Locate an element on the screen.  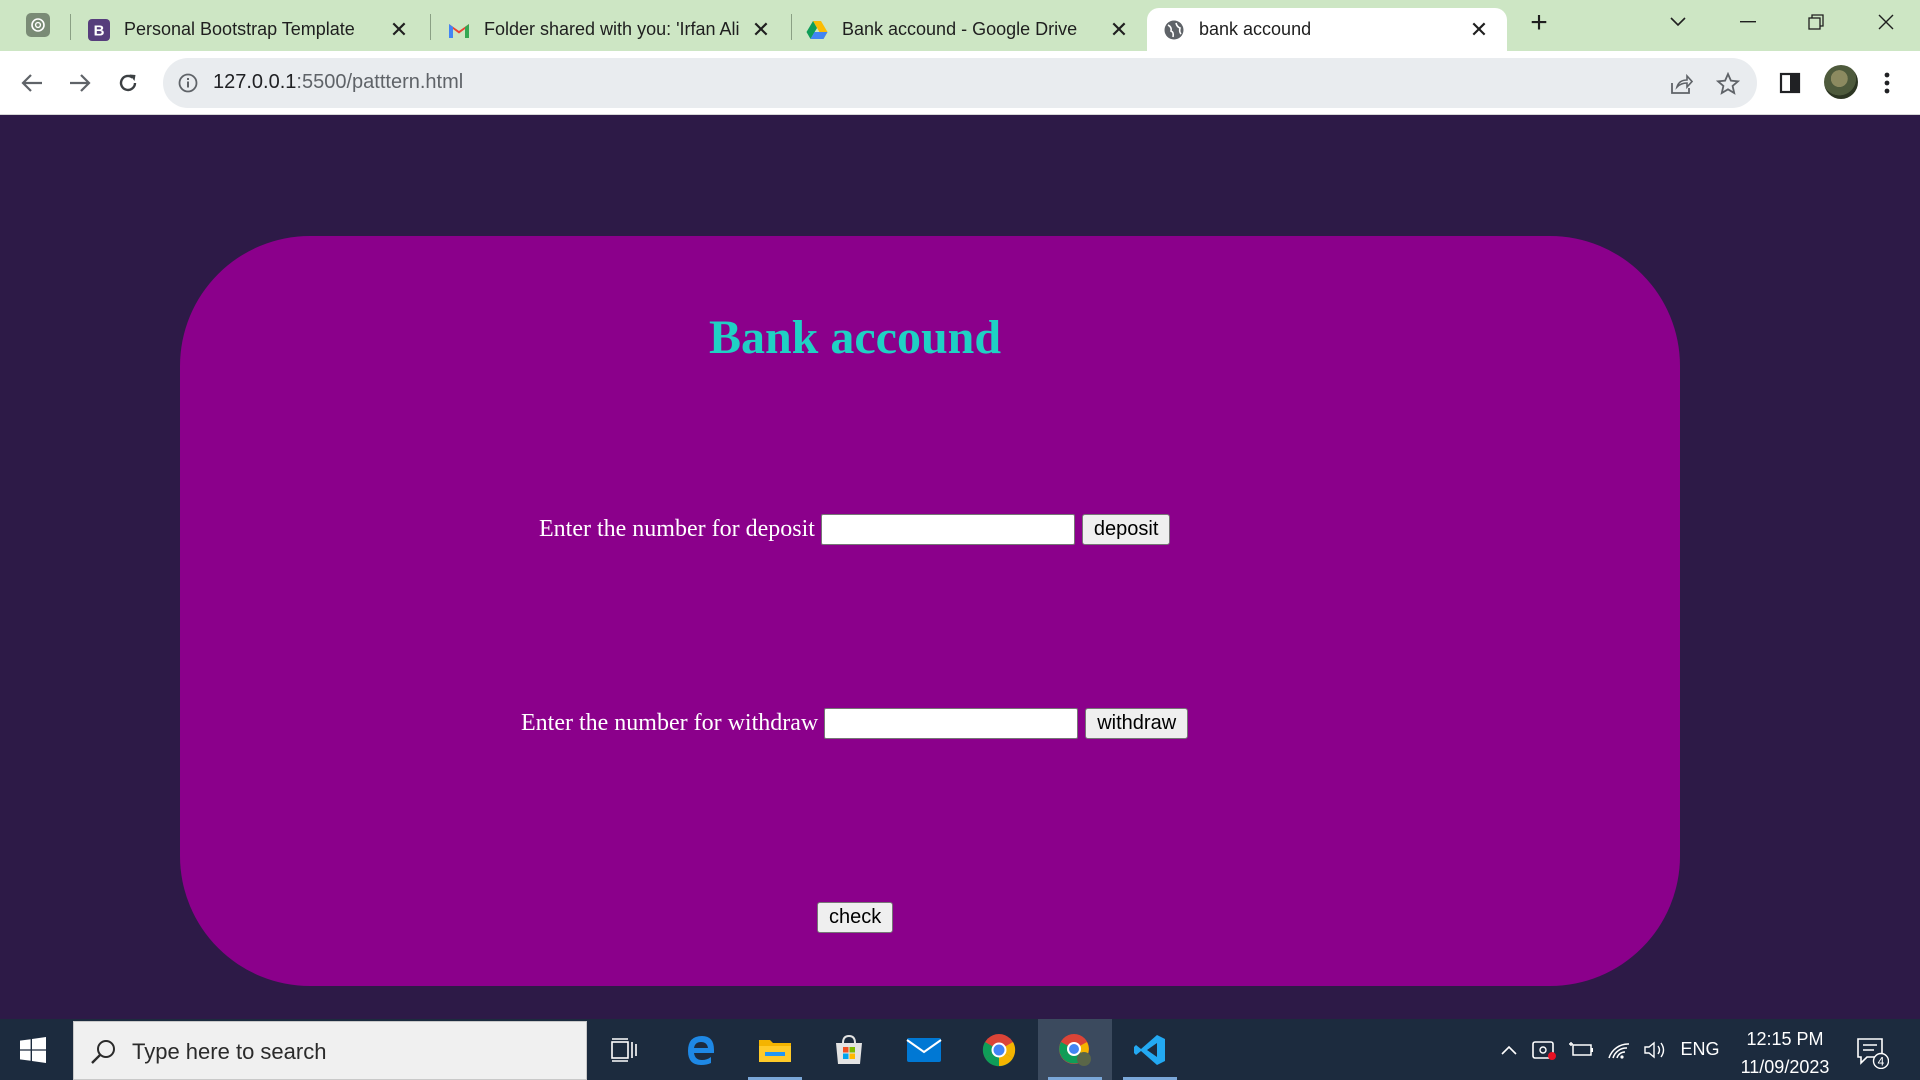
restore-icon is located at coordinates (1816, 22).